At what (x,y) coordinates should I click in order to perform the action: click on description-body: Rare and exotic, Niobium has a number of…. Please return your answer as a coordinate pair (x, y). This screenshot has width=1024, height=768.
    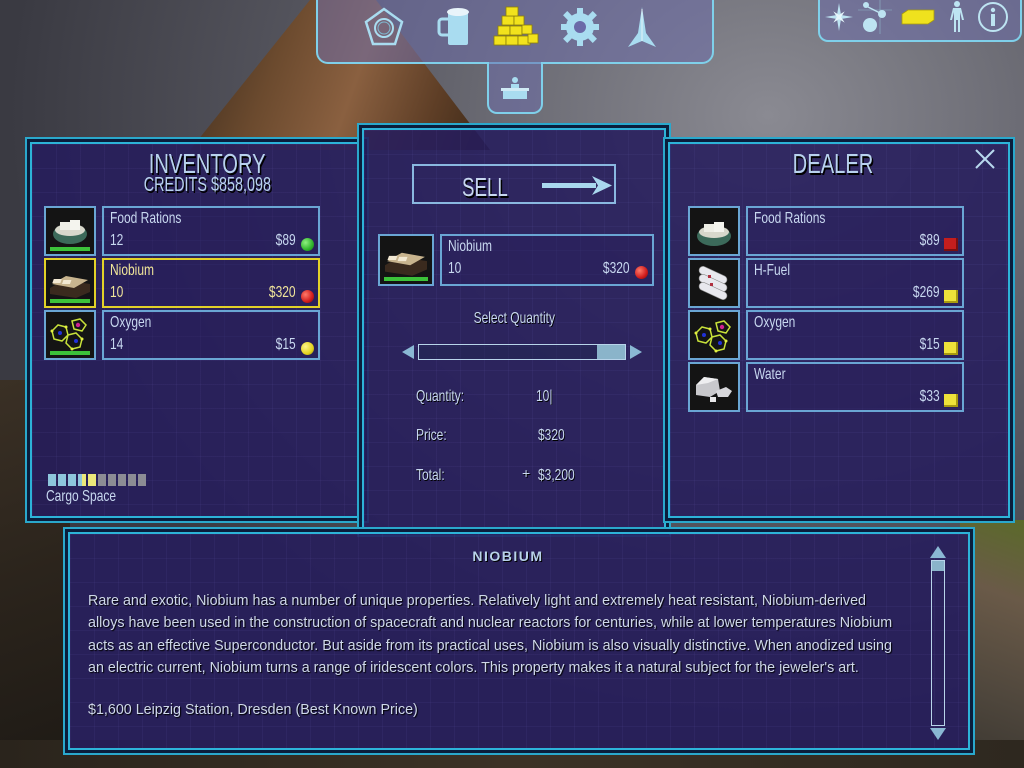
    Looking at the image, I should click on (503, 655).